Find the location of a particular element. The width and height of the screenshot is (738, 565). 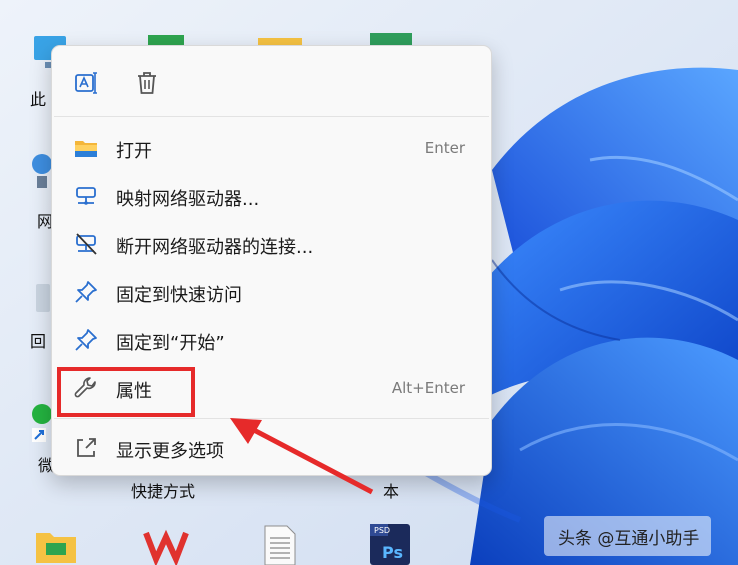

watermark-text: 头条 @互通小助手 is located at coordinates (629, 538).